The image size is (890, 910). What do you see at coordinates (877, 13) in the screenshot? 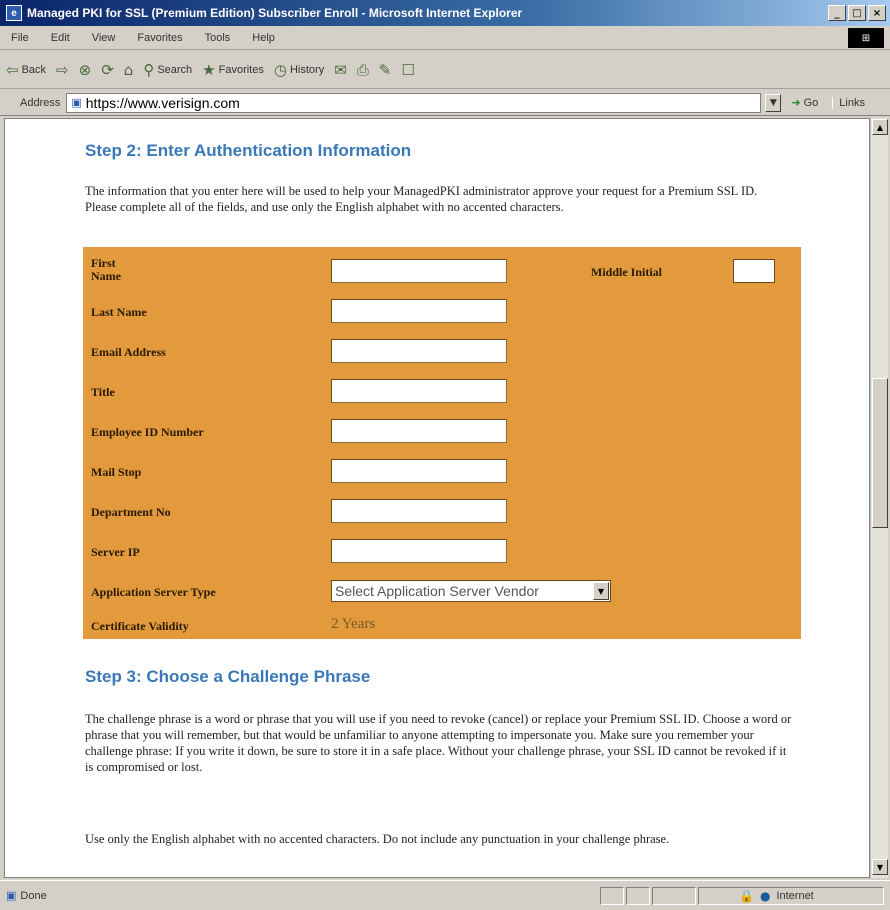
I see `close-button: ×` at bounding box center [877, 13].